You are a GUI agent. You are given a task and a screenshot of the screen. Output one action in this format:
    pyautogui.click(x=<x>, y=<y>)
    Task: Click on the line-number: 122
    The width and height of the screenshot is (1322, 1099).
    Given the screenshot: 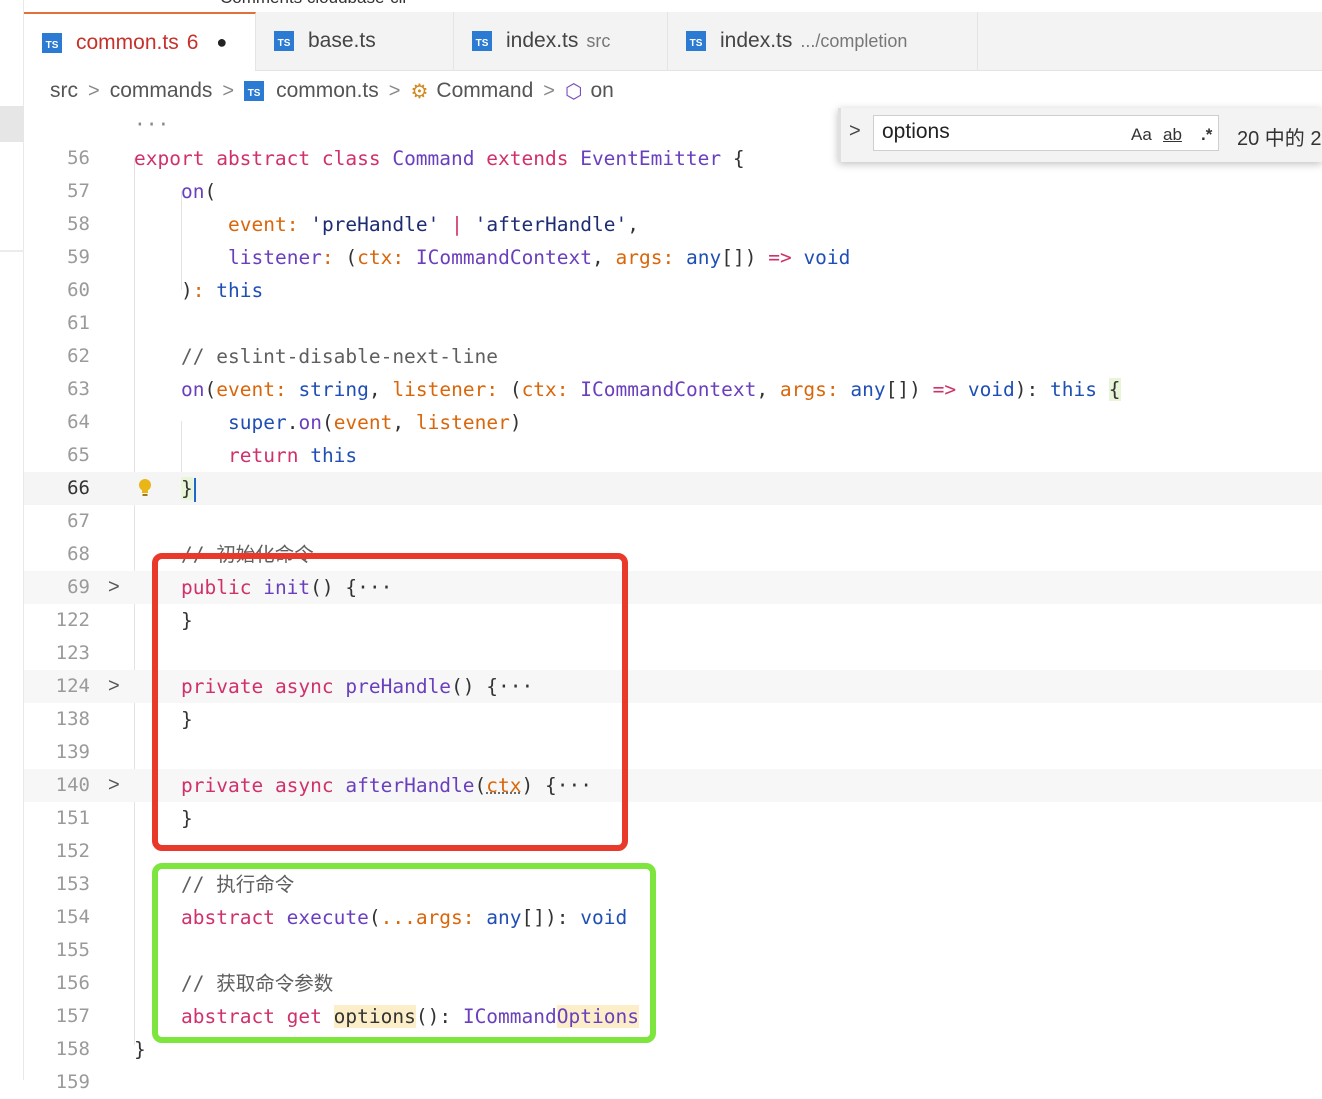 What is the action you would take?
    pyautogui.click(x=72, y=620)
    